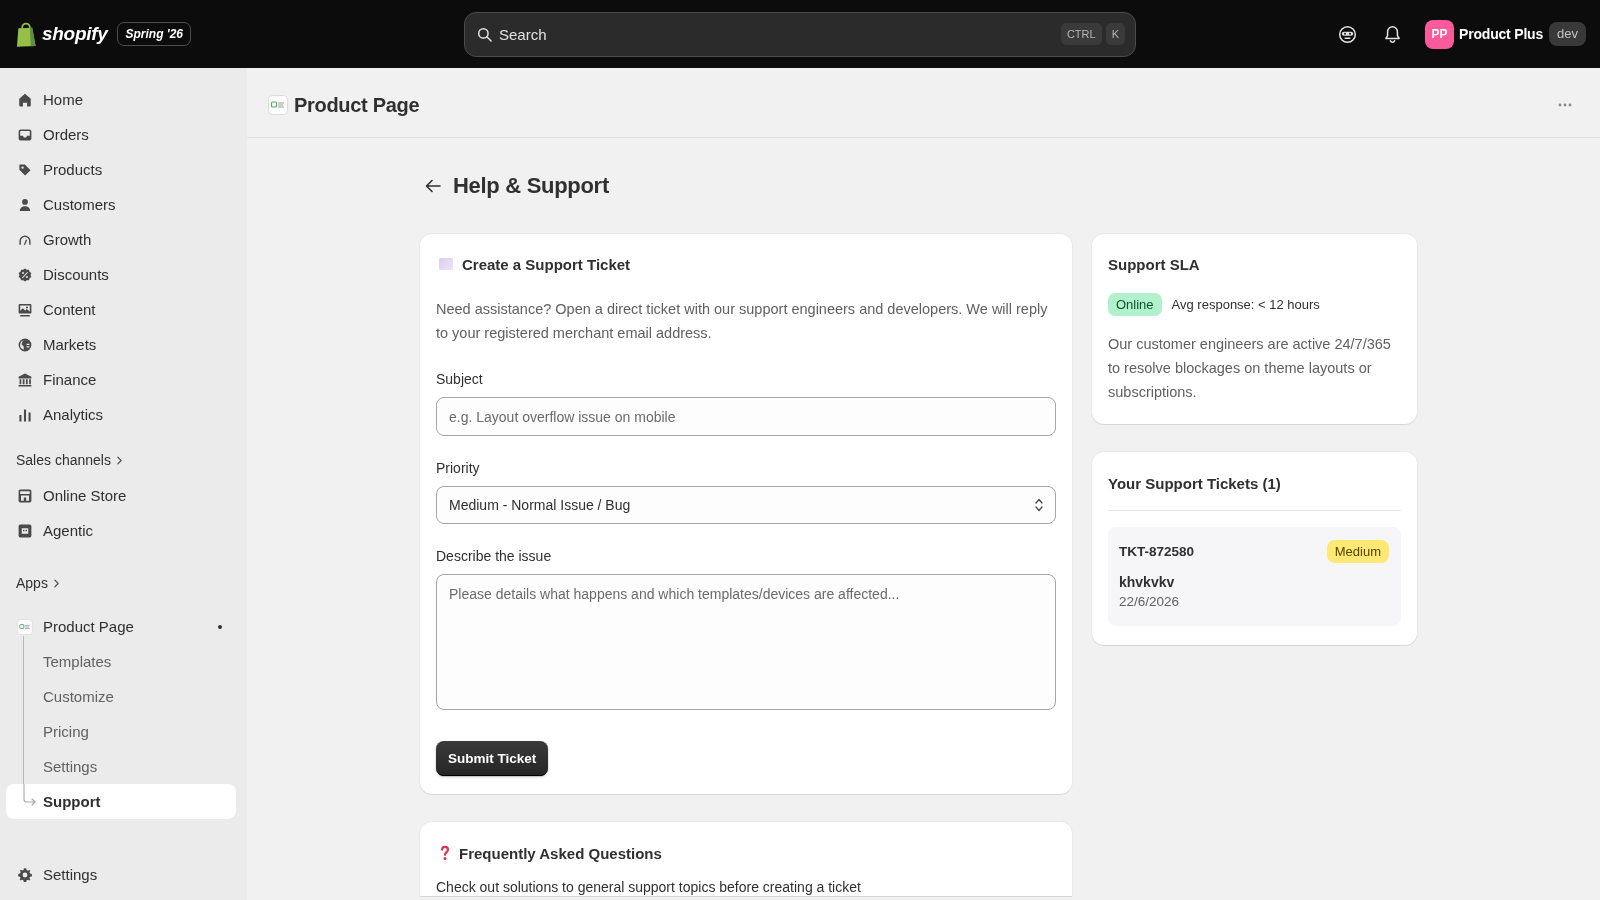  I want to click on discount-badge-icon, so click(25, 274).